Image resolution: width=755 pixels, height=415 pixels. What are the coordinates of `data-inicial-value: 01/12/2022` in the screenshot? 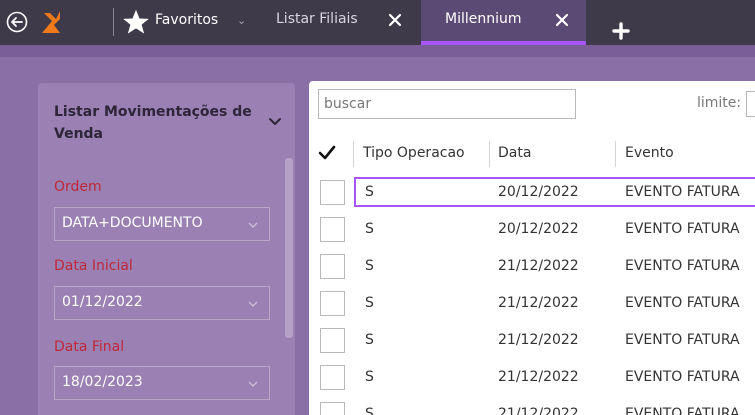 It's located at (102, 302).